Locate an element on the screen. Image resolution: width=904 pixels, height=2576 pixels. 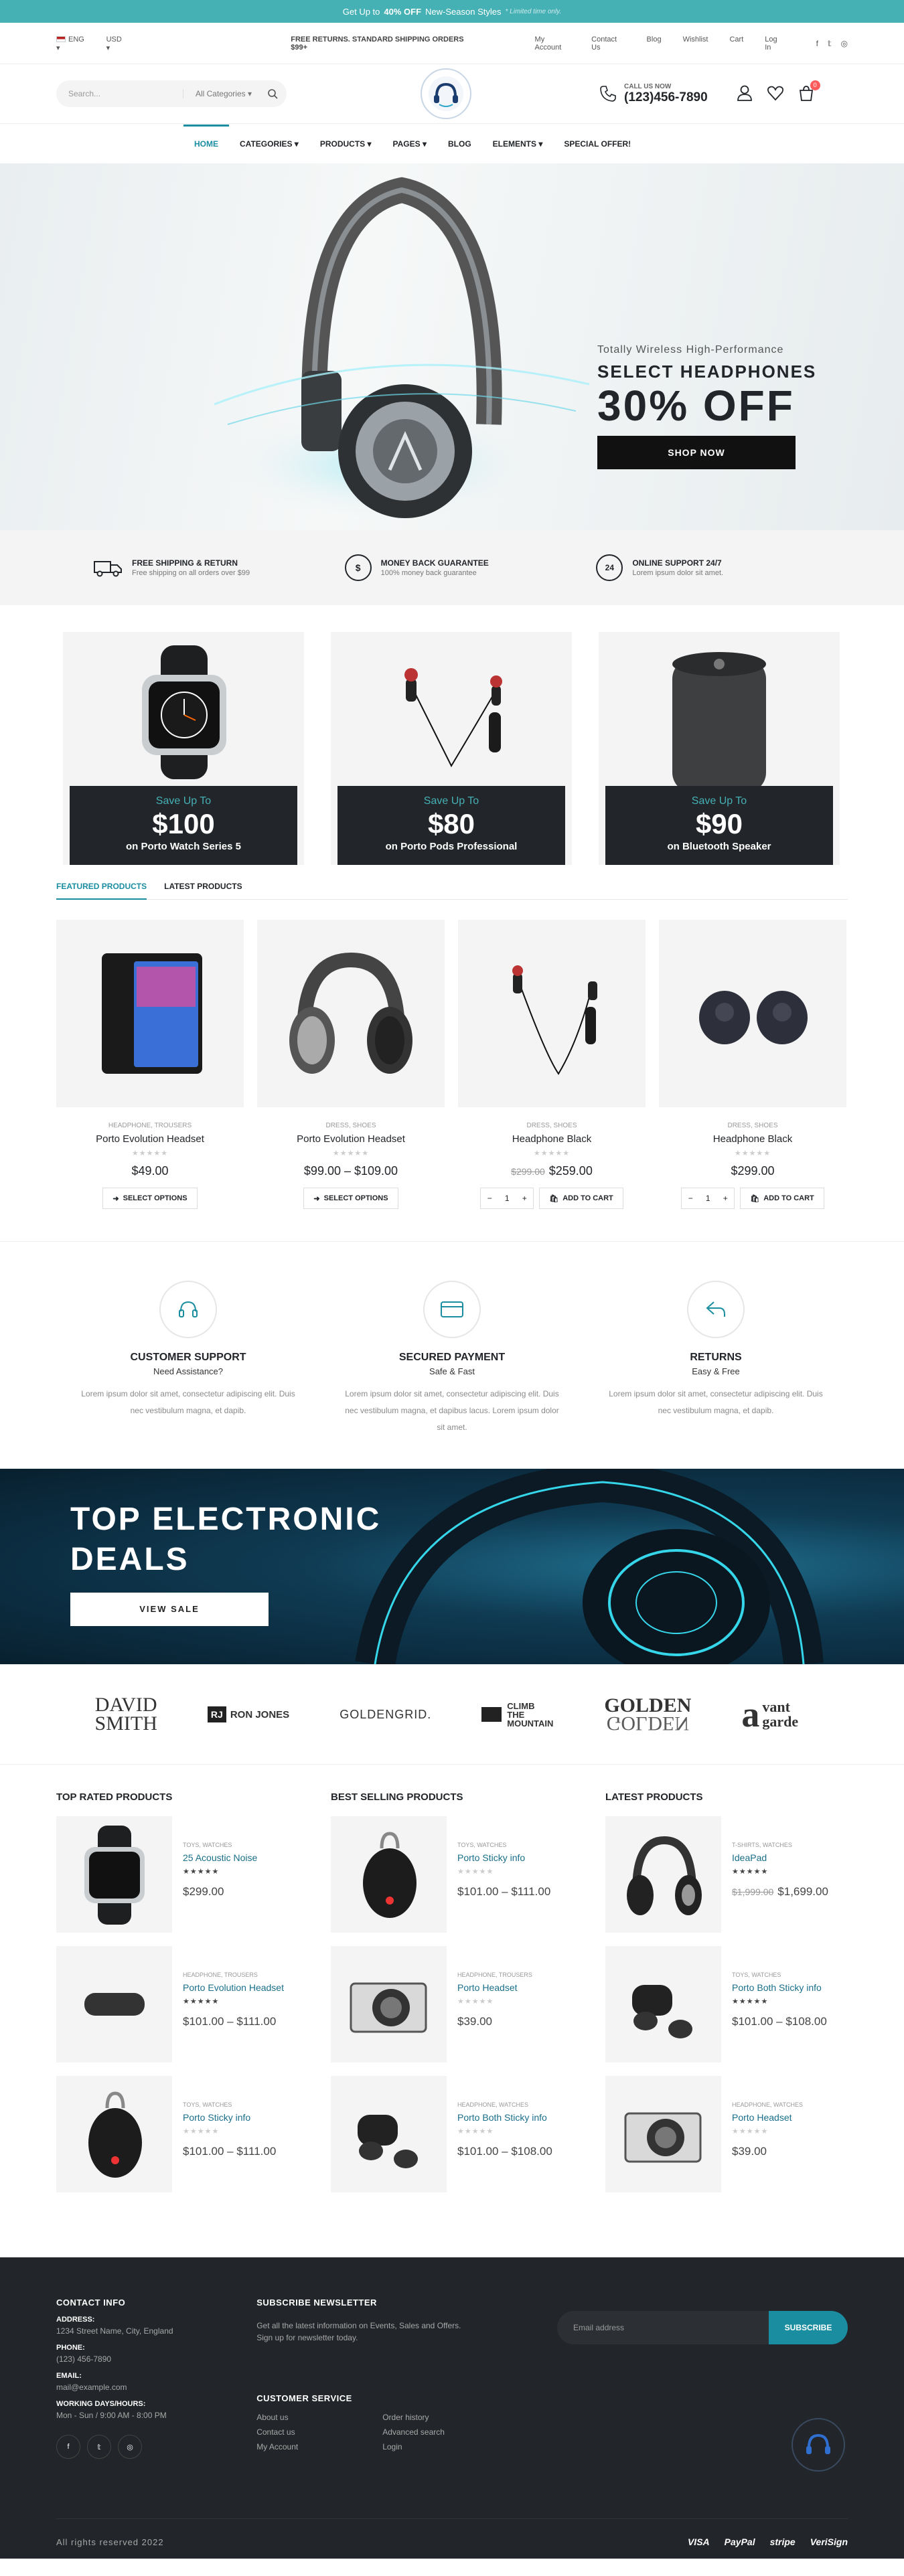
subscribe-button: SUBSCRIBE is located at coordinates (808, 2328).